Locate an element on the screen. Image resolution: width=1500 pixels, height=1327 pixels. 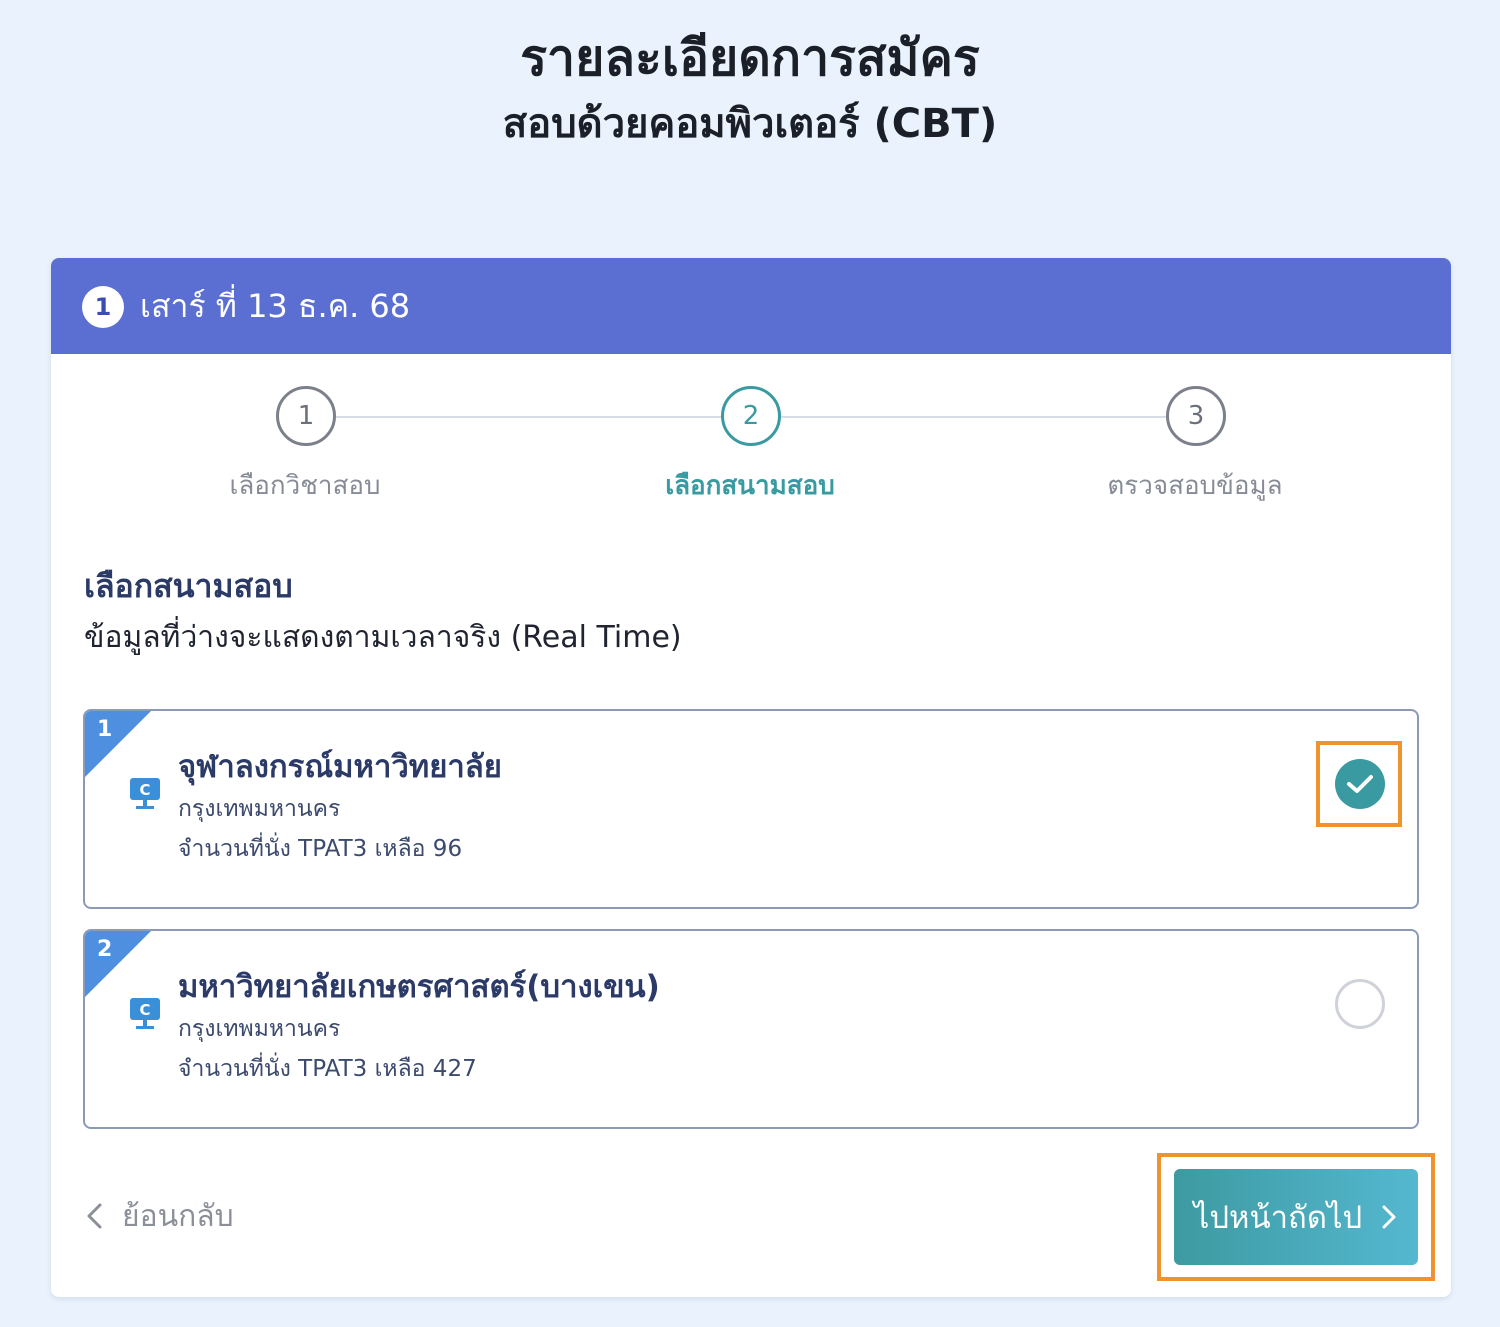
session-date: เสาร์ ที่ 13 ธ.ค. 68 is located at coordinates (275, 306).